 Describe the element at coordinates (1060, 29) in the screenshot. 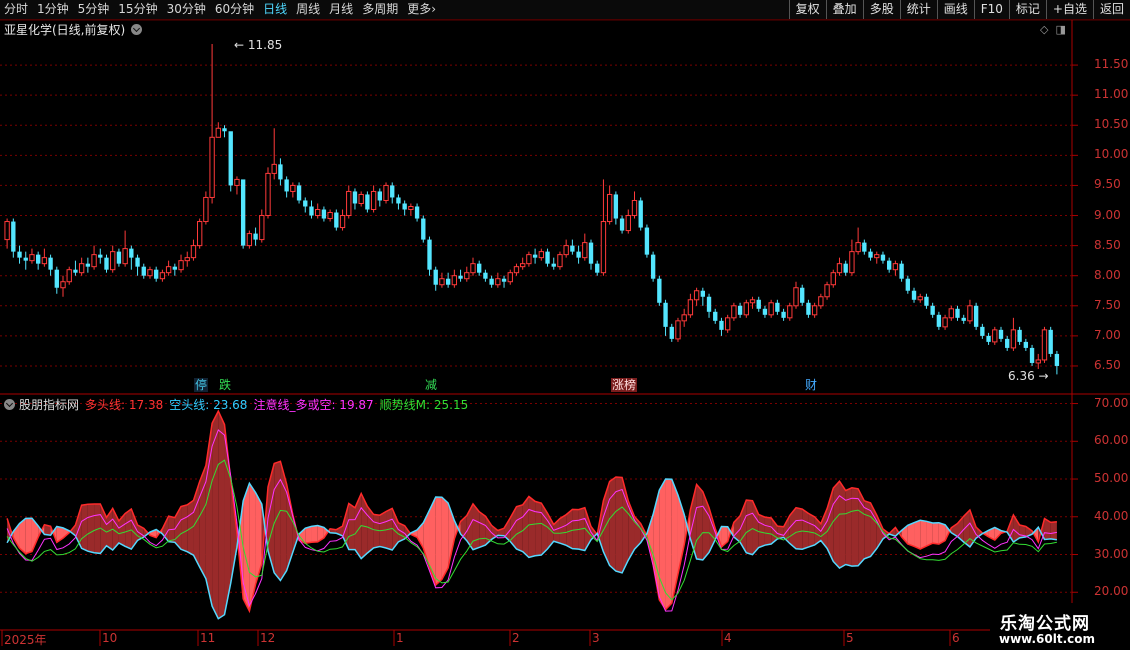

I see `window-toggle-icon: ◨` at that location.